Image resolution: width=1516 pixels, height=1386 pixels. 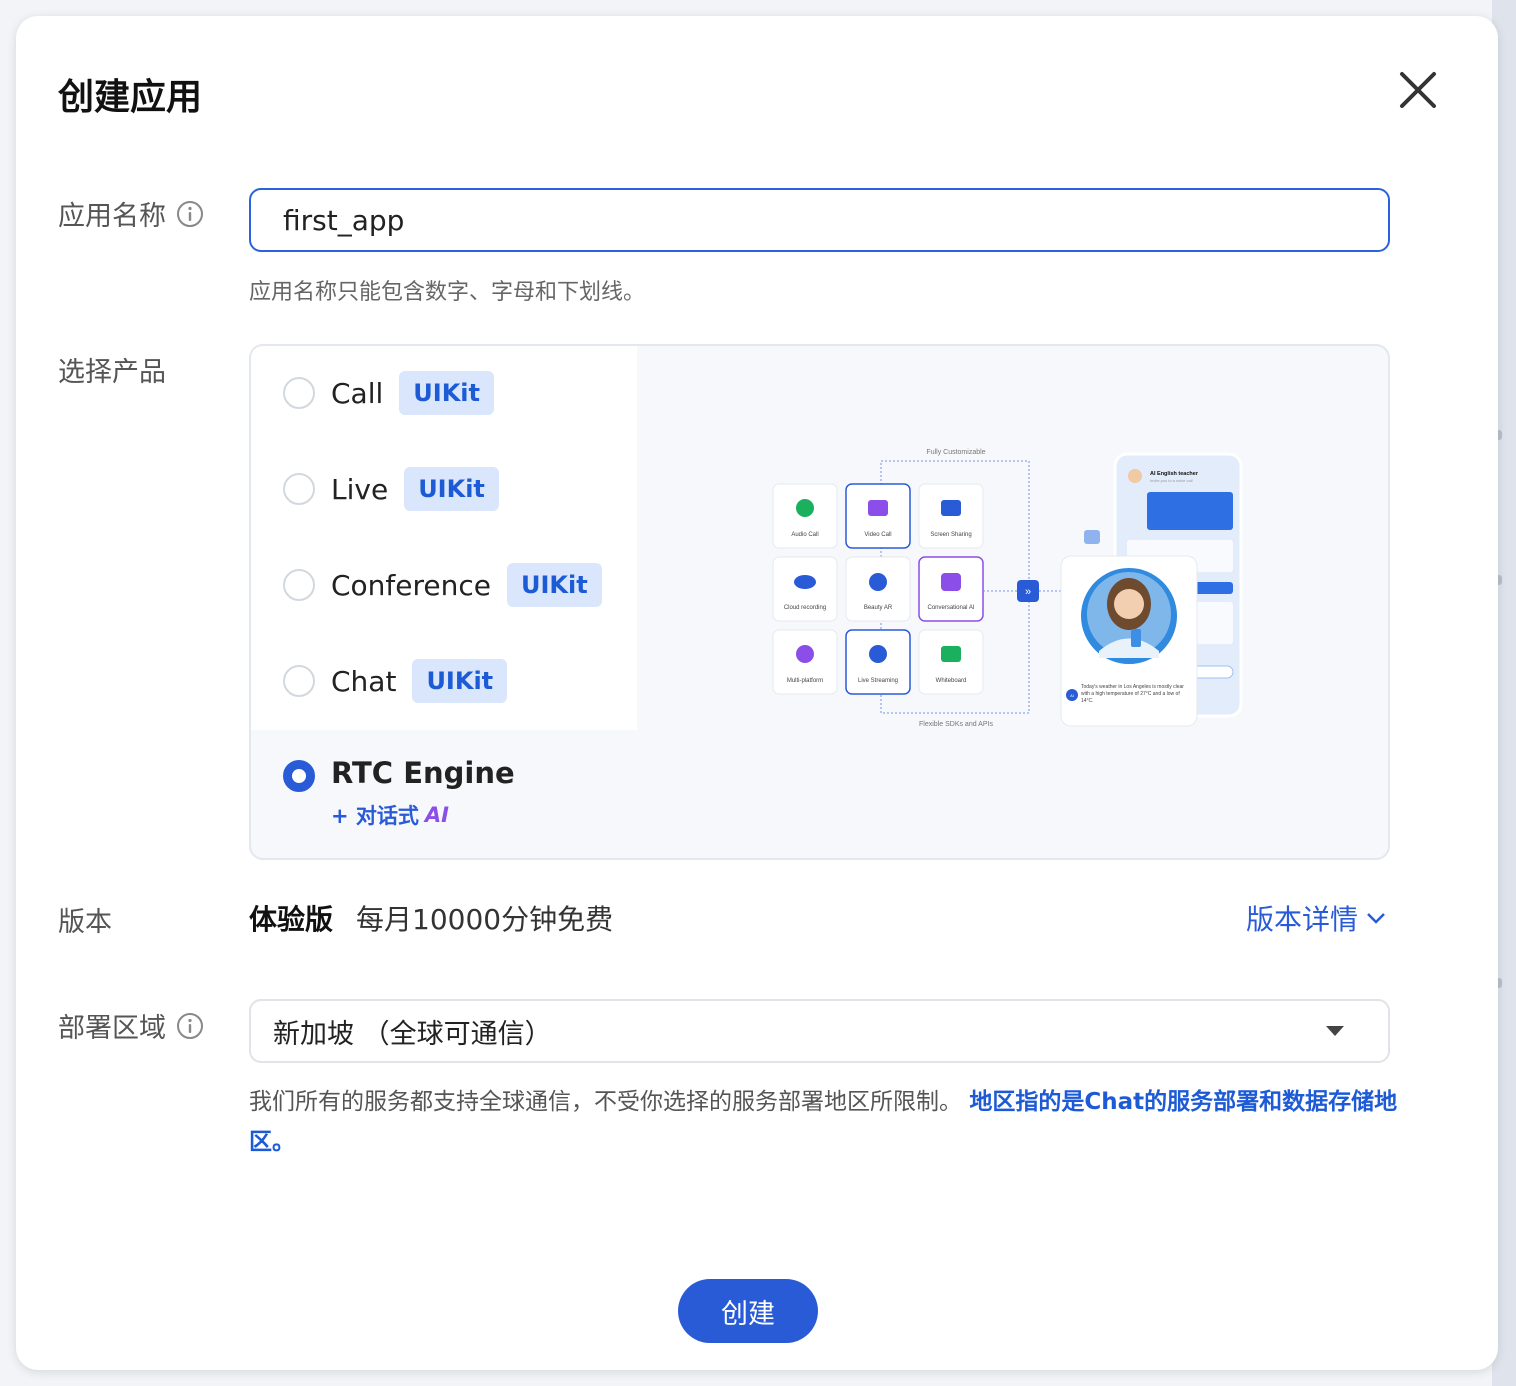 What do you see at coordinates (112, 216) in the screenshot?
I see `app-name-label-text: 应用名称` at bounding box center [112, 216].